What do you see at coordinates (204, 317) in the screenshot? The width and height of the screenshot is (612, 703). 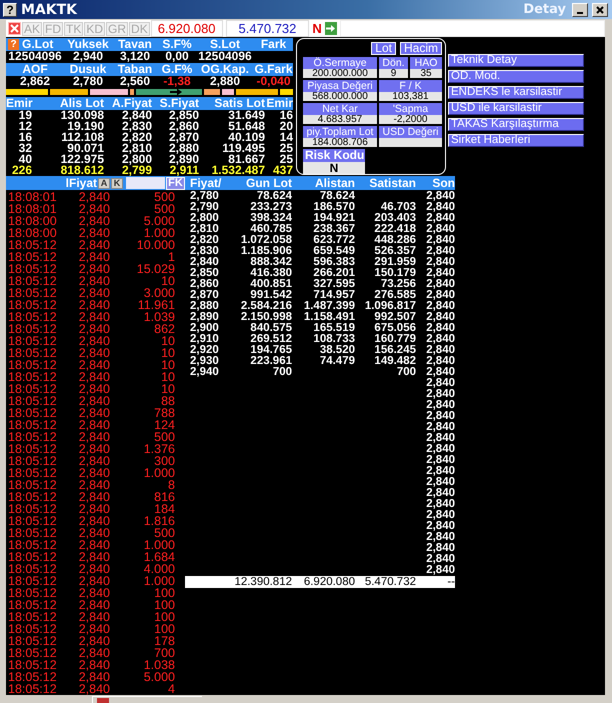 I see `table-cell-text: 2,890` at bounding box center [204, 317].